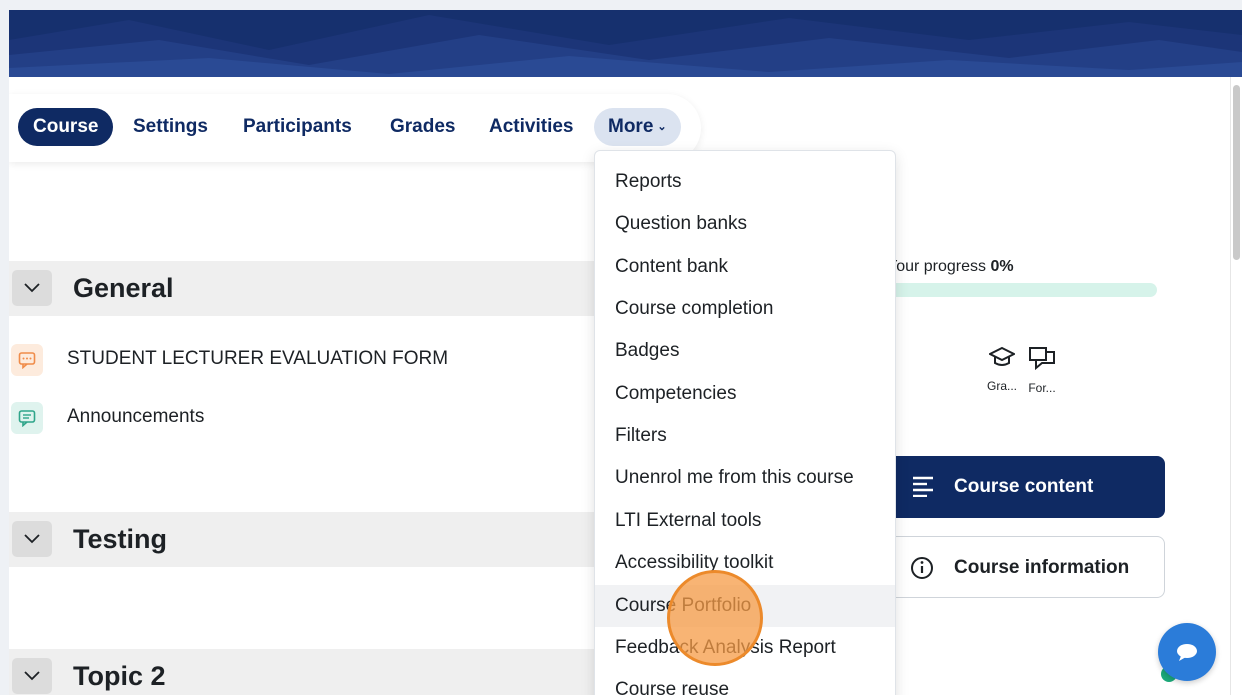  What do you see at coordinates (422, 127) in the screenshot?
I see `nav-tab-grades: Grades` at bounding box center [422, 127].